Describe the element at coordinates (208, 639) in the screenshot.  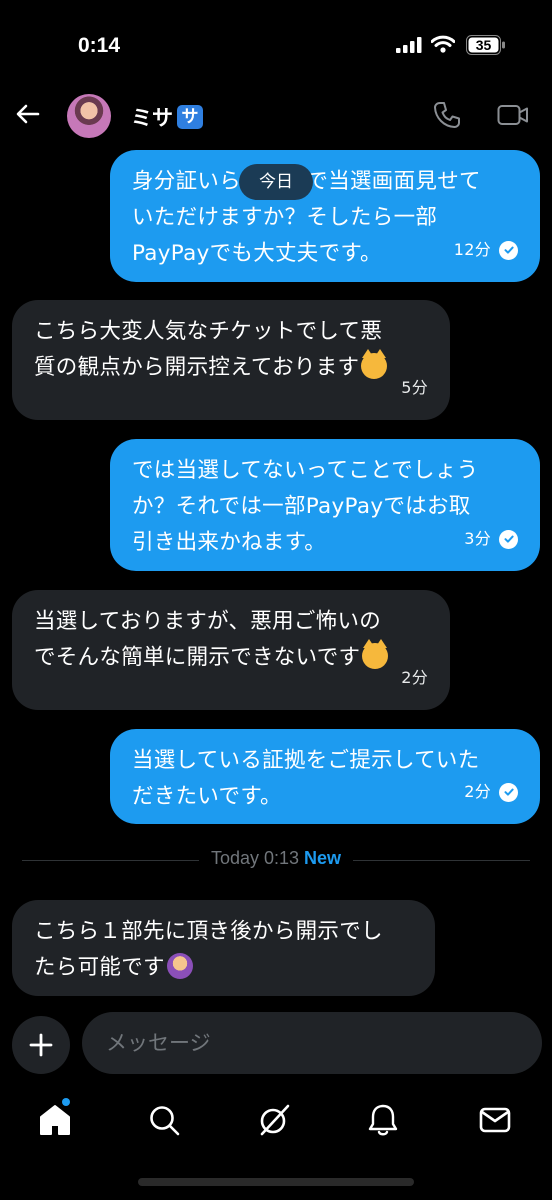
I see `message-text: 当選しておりますが、悪用ご怖いの でそんな簡単に開示できないです` at that location.